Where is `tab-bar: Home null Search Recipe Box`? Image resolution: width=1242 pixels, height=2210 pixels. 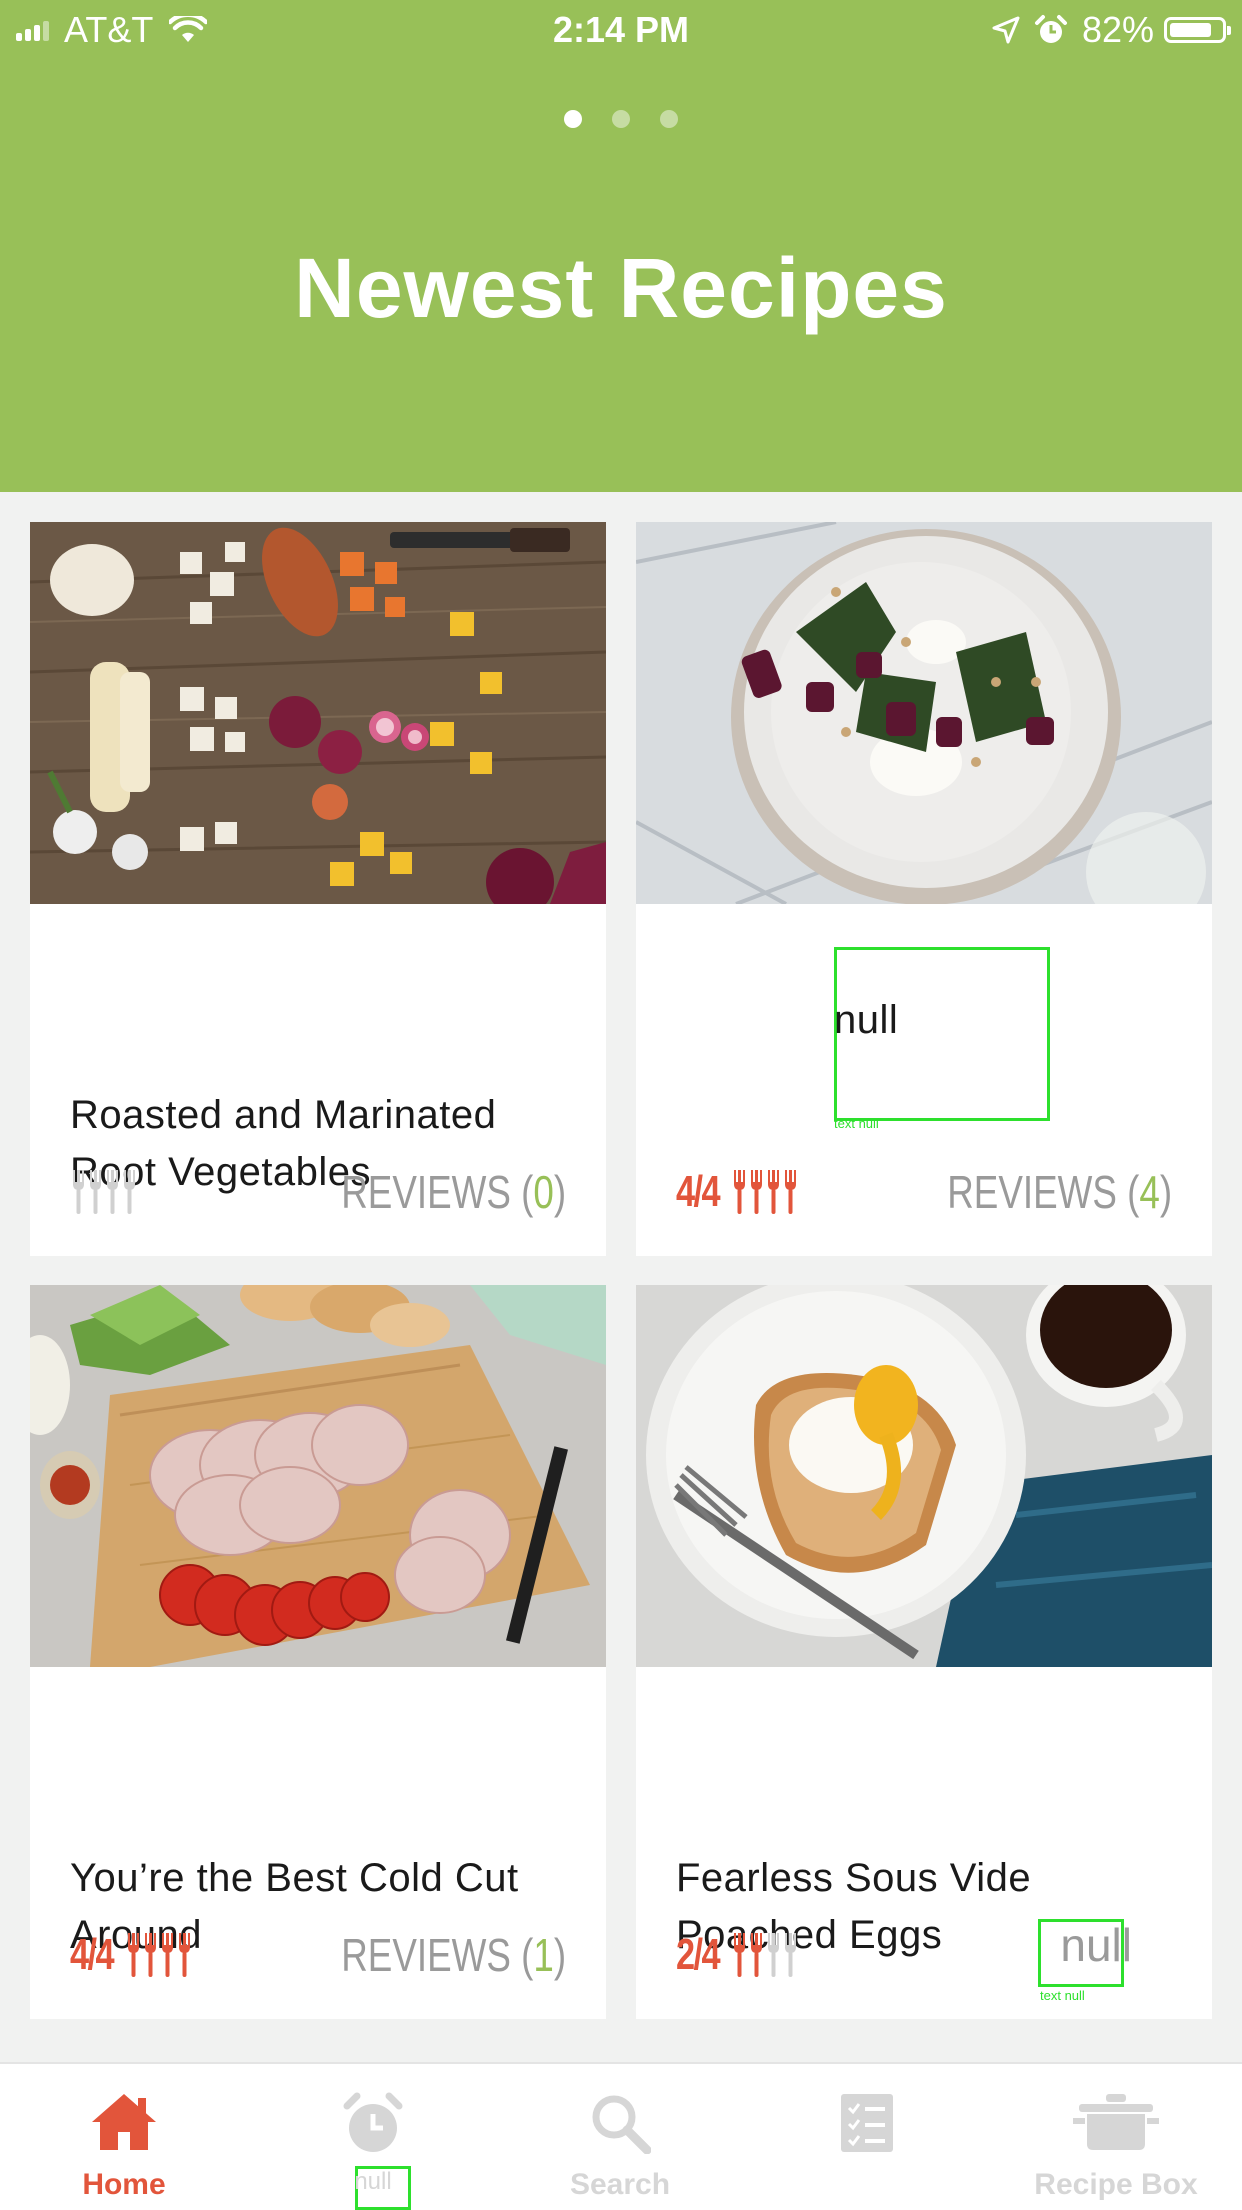 tab-bar: Home null Search Recipe Box is located at coordinates (621, 2136).